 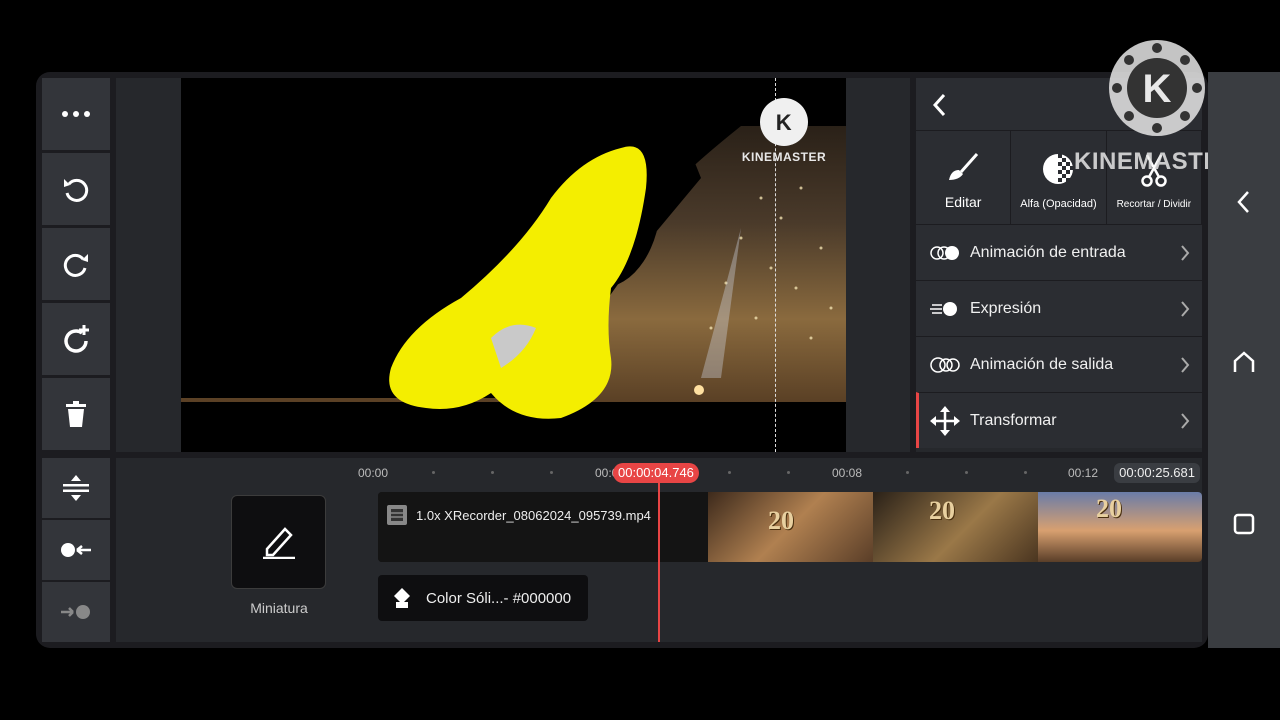 I want to click on restore-button, so click(x=76, y=339).